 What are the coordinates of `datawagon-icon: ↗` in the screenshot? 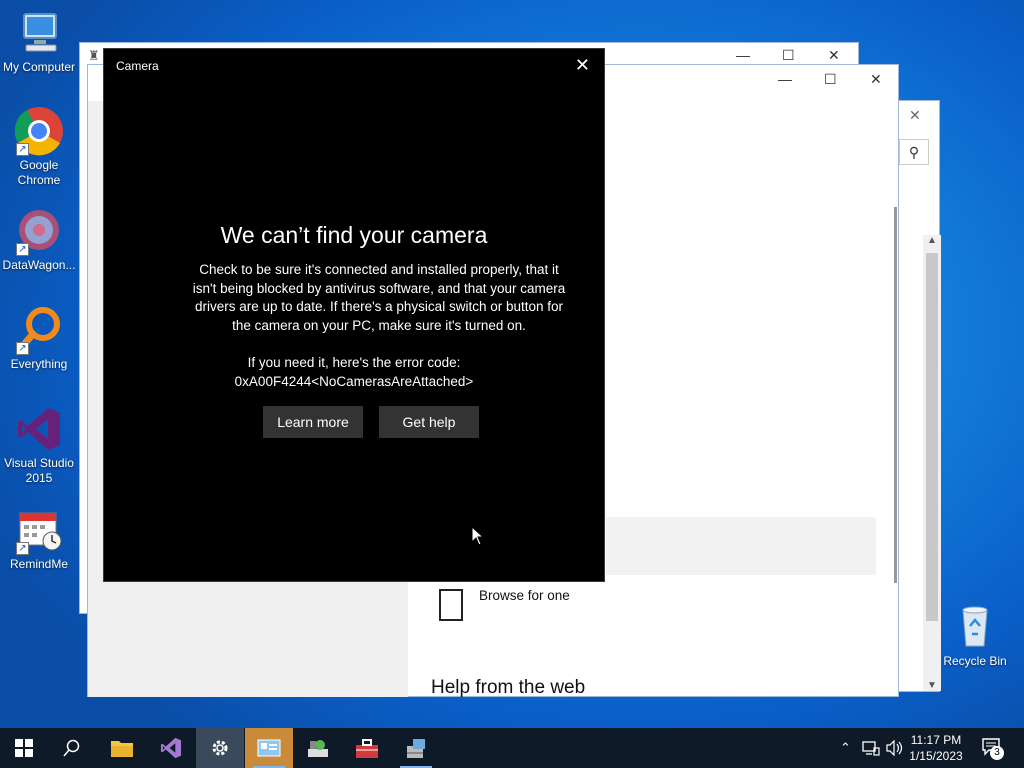 It's located at (39, 231).